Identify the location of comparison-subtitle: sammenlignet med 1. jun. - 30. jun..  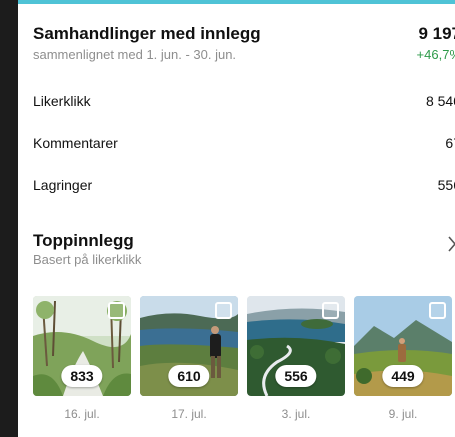
(135, 54).